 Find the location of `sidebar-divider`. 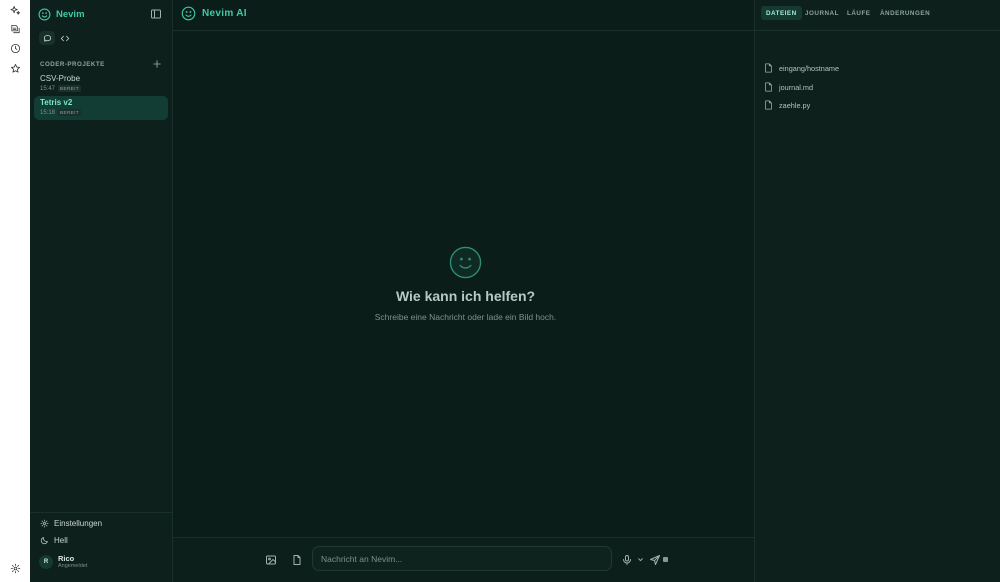

sidebar-divider is located at coordinates (101, 512).